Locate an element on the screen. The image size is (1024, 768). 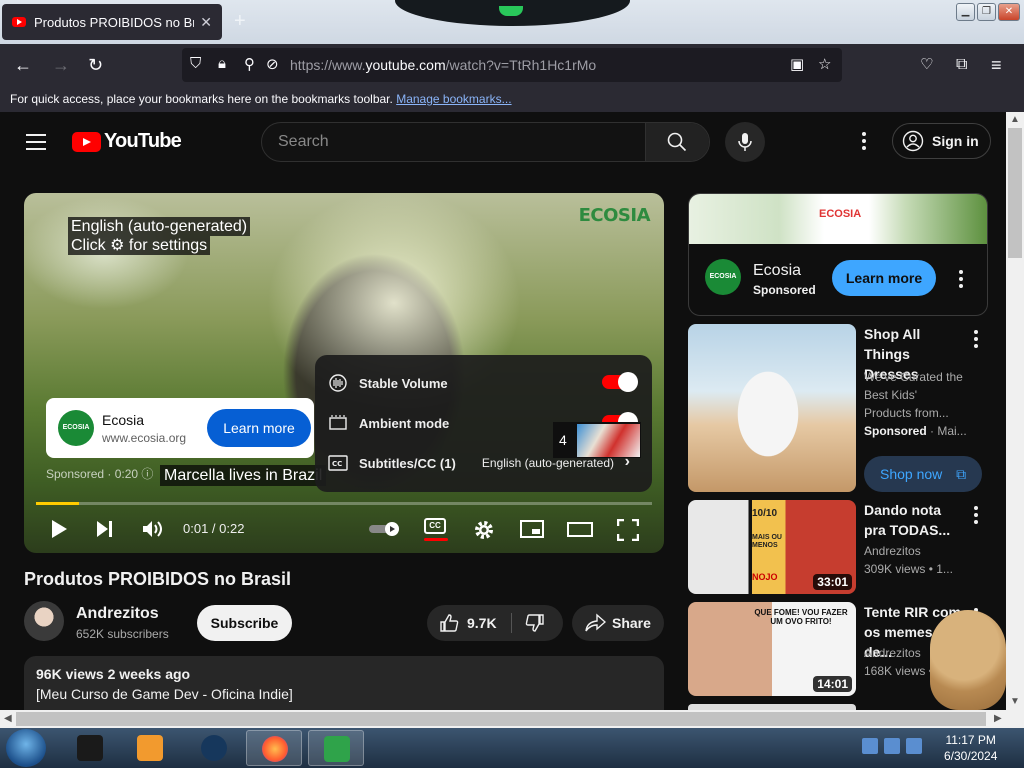
pocket-icon: ♡ is located at coordinates (926, 65).